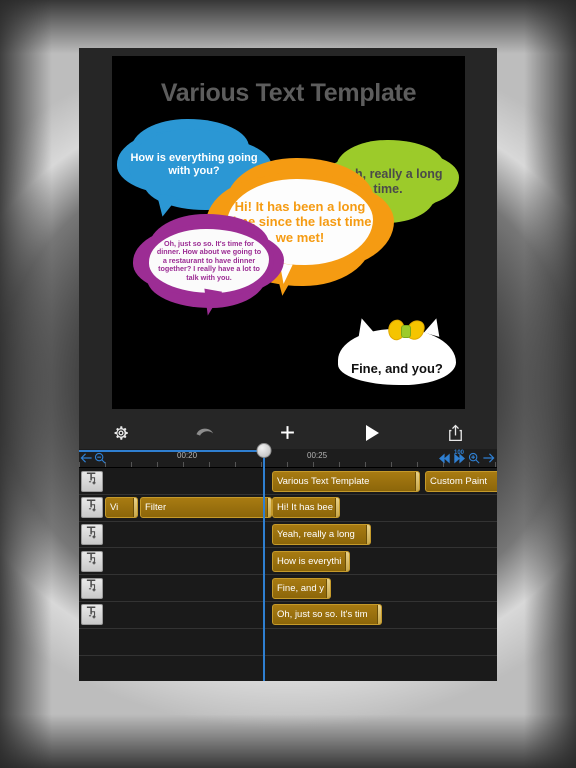 The width and height of the screenshot is (576, 768). What do you see at coordinates (323, 481) in the screenshot?
I see `timeline-clip-label: Various Text Template` at bounding box center [323, 481].